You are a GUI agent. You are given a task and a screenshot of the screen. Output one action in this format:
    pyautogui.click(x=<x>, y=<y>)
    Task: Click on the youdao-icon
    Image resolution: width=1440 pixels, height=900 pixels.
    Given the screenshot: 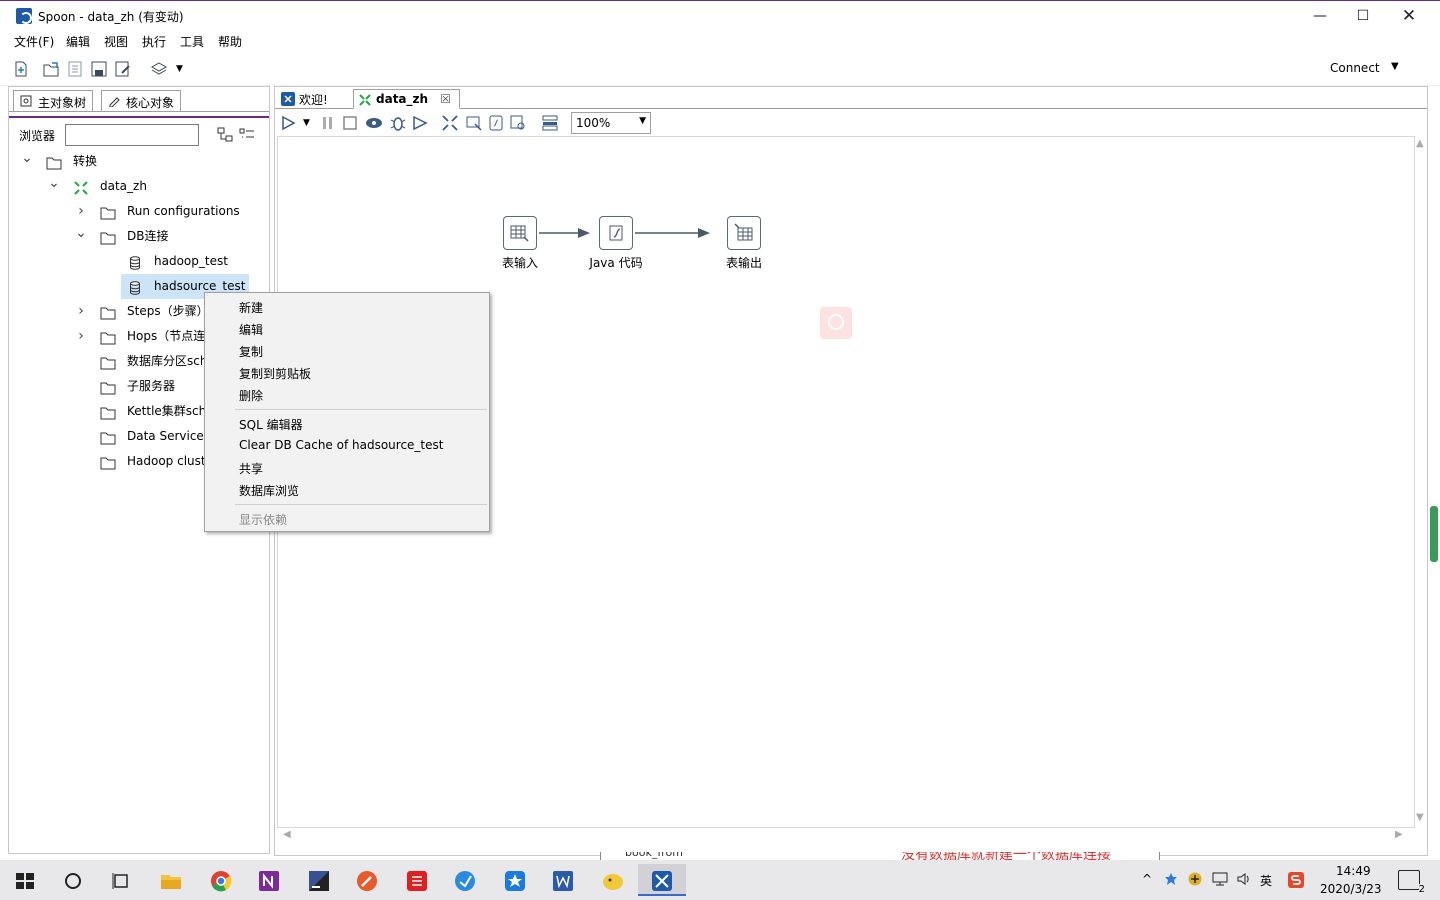 What is the action you would take?
    pyautogui.click(x=417, y=881)
    